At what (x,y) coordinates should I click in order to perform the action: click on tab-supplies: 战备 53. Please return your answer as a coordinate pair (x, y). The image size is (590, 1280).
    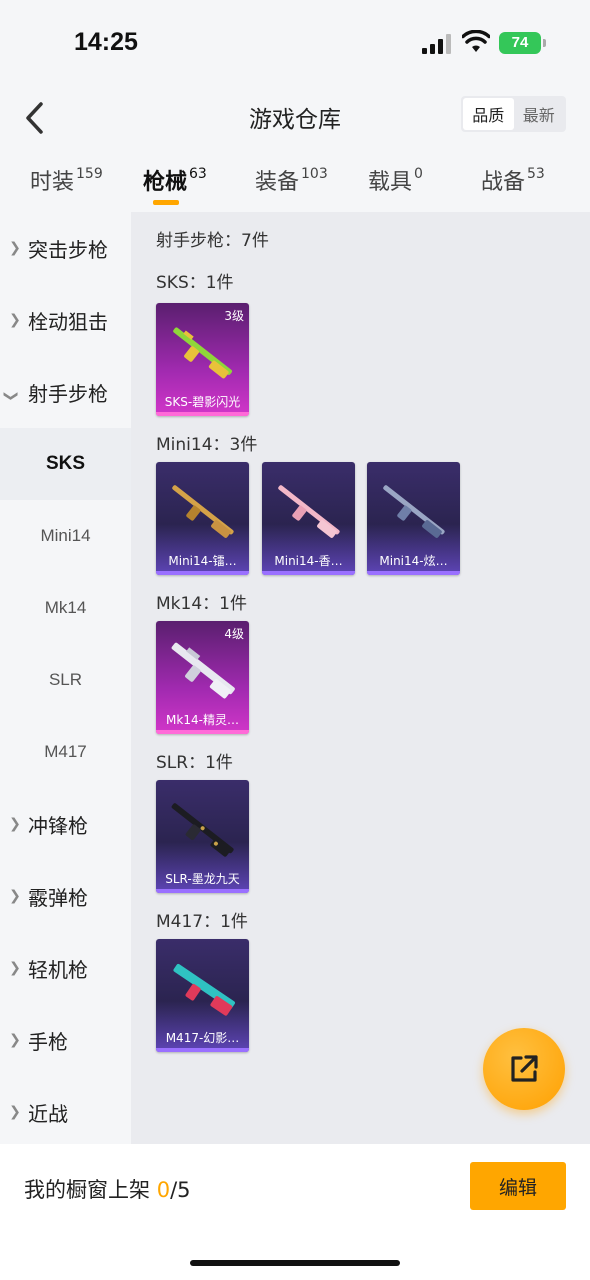
    Looking at the image, I should click on (513, 180).